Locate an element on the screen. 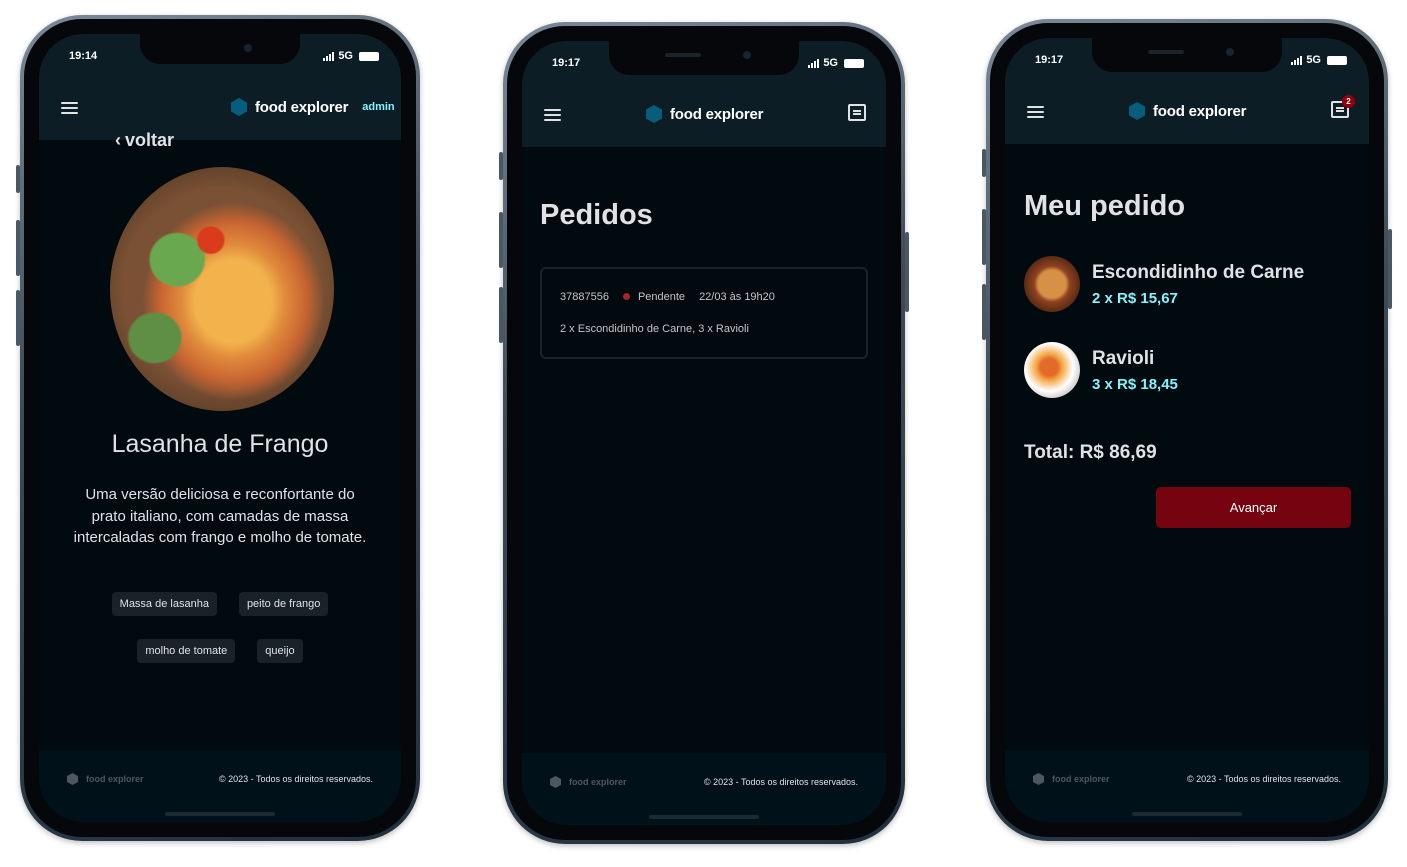 This screenshot has width=1407, height=867. item-qty-price: 3 x R$ 18,45 is located at coordinates (1135, 384).